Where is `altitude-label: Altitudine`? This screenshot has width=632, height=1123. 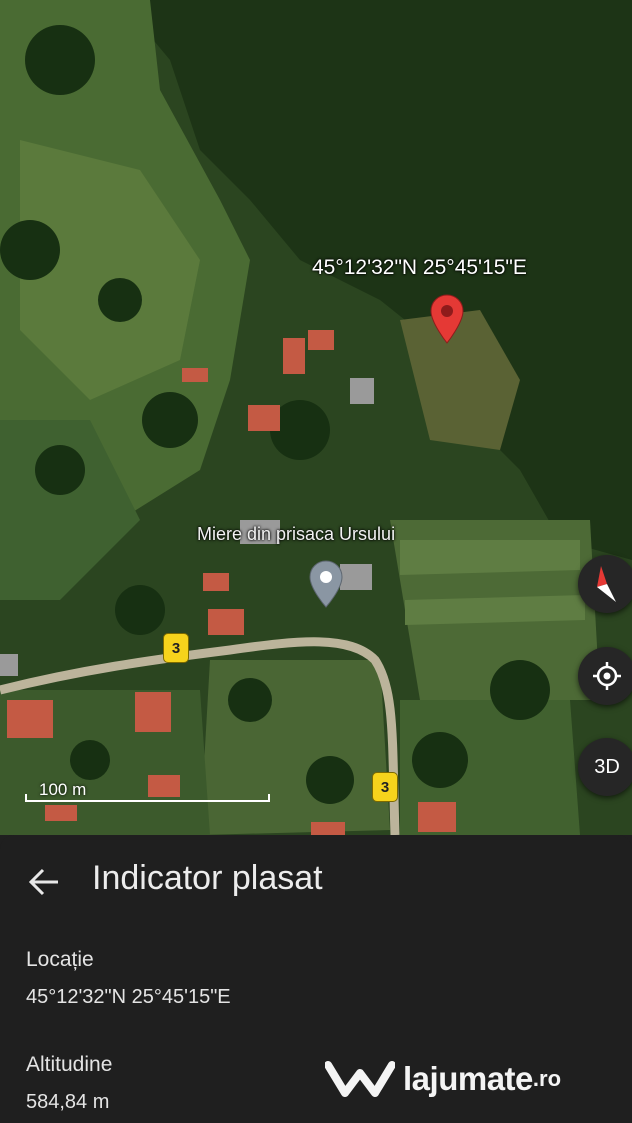 altitude-label: Altitudine is located at coordinates (69, 1064).